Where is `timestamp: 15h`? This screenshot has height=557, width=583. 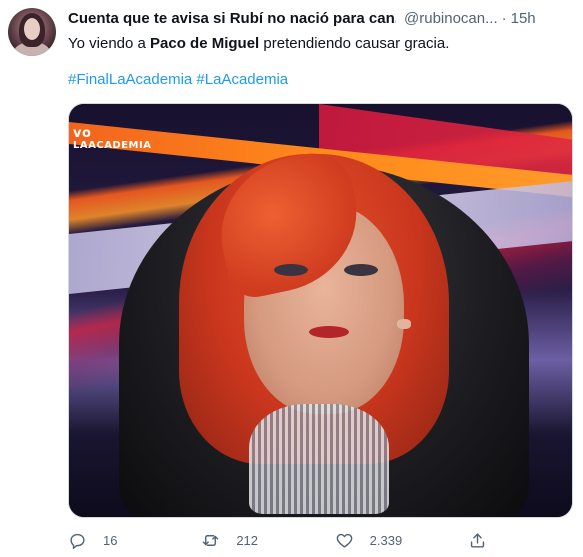 timestamp: 15h is located at coordinates (523, 19).